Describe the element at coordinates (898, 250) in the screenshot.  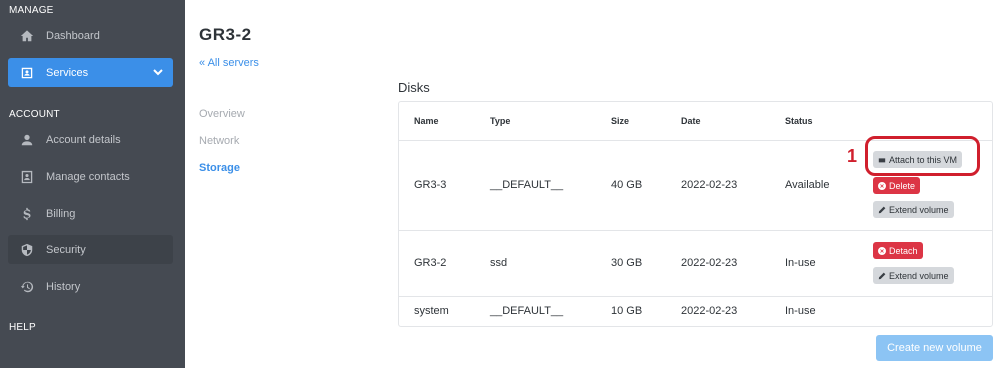
I see `detach-button: Detach` at that location.